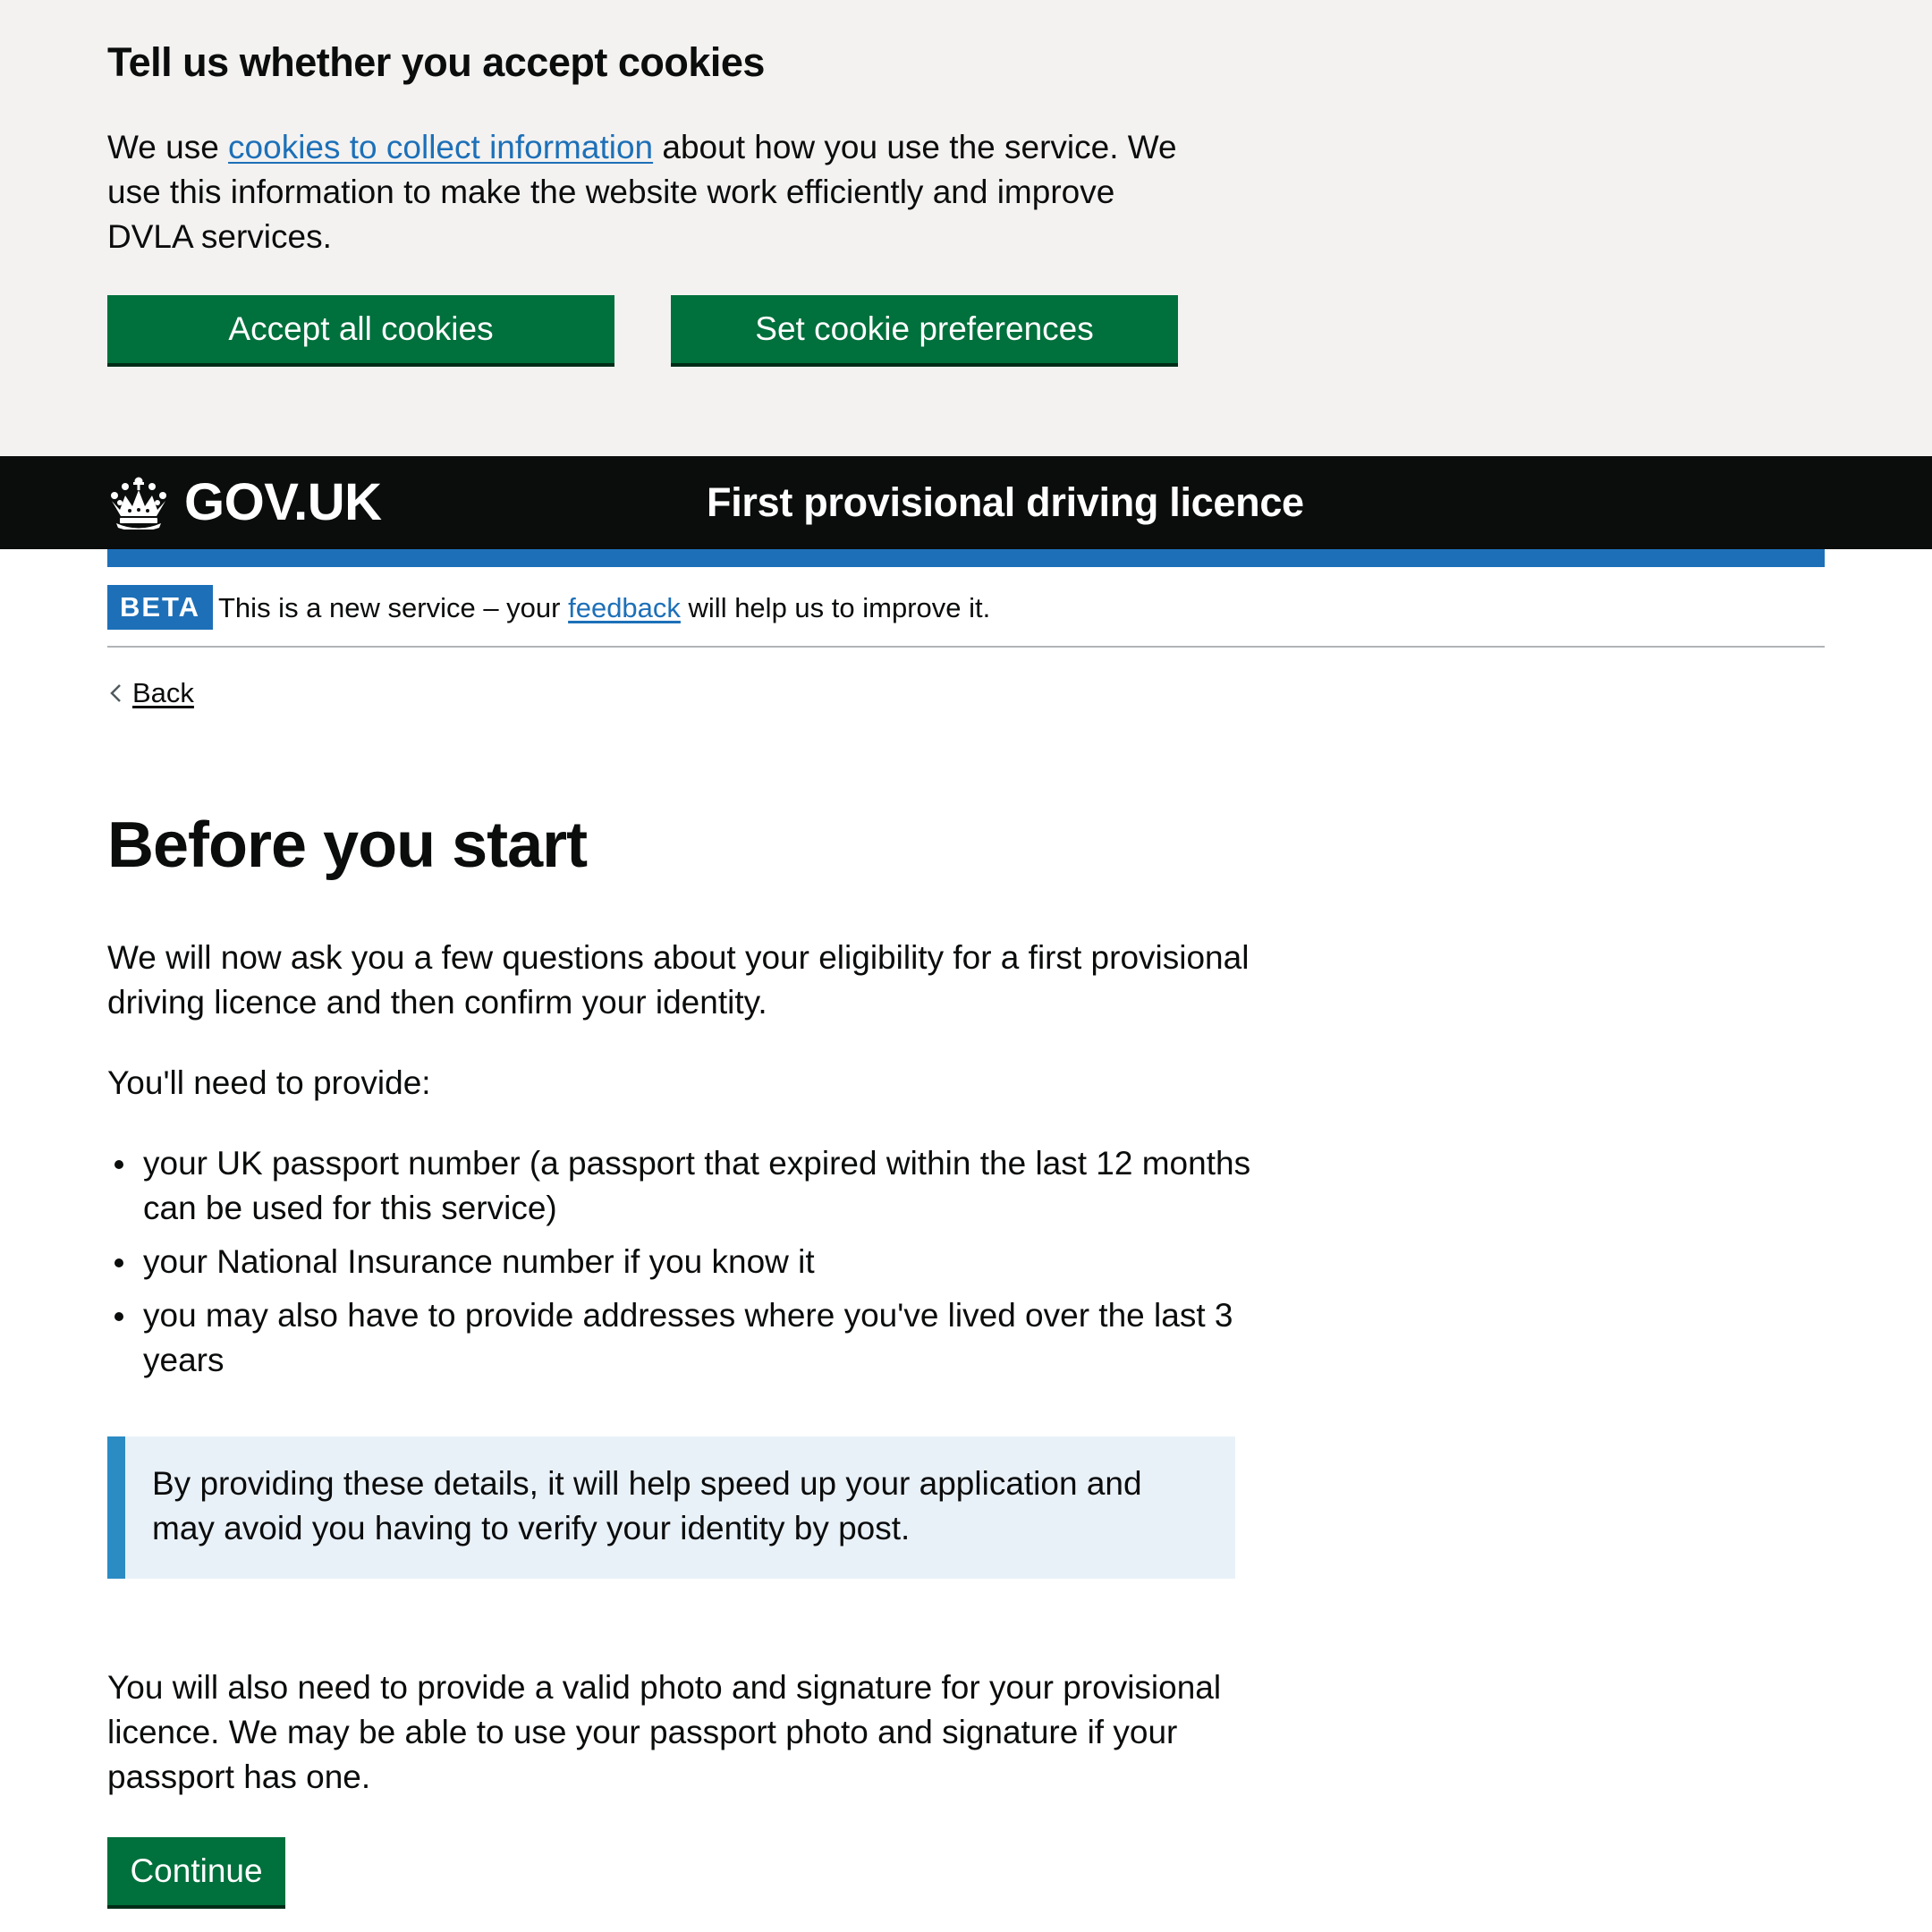 The width and height of the screenshot is (1932, 1932). Describe the element at coordinates (360, 329) in the screenshot. I see `accept-cookies-button: Accept all cookies` at that location.